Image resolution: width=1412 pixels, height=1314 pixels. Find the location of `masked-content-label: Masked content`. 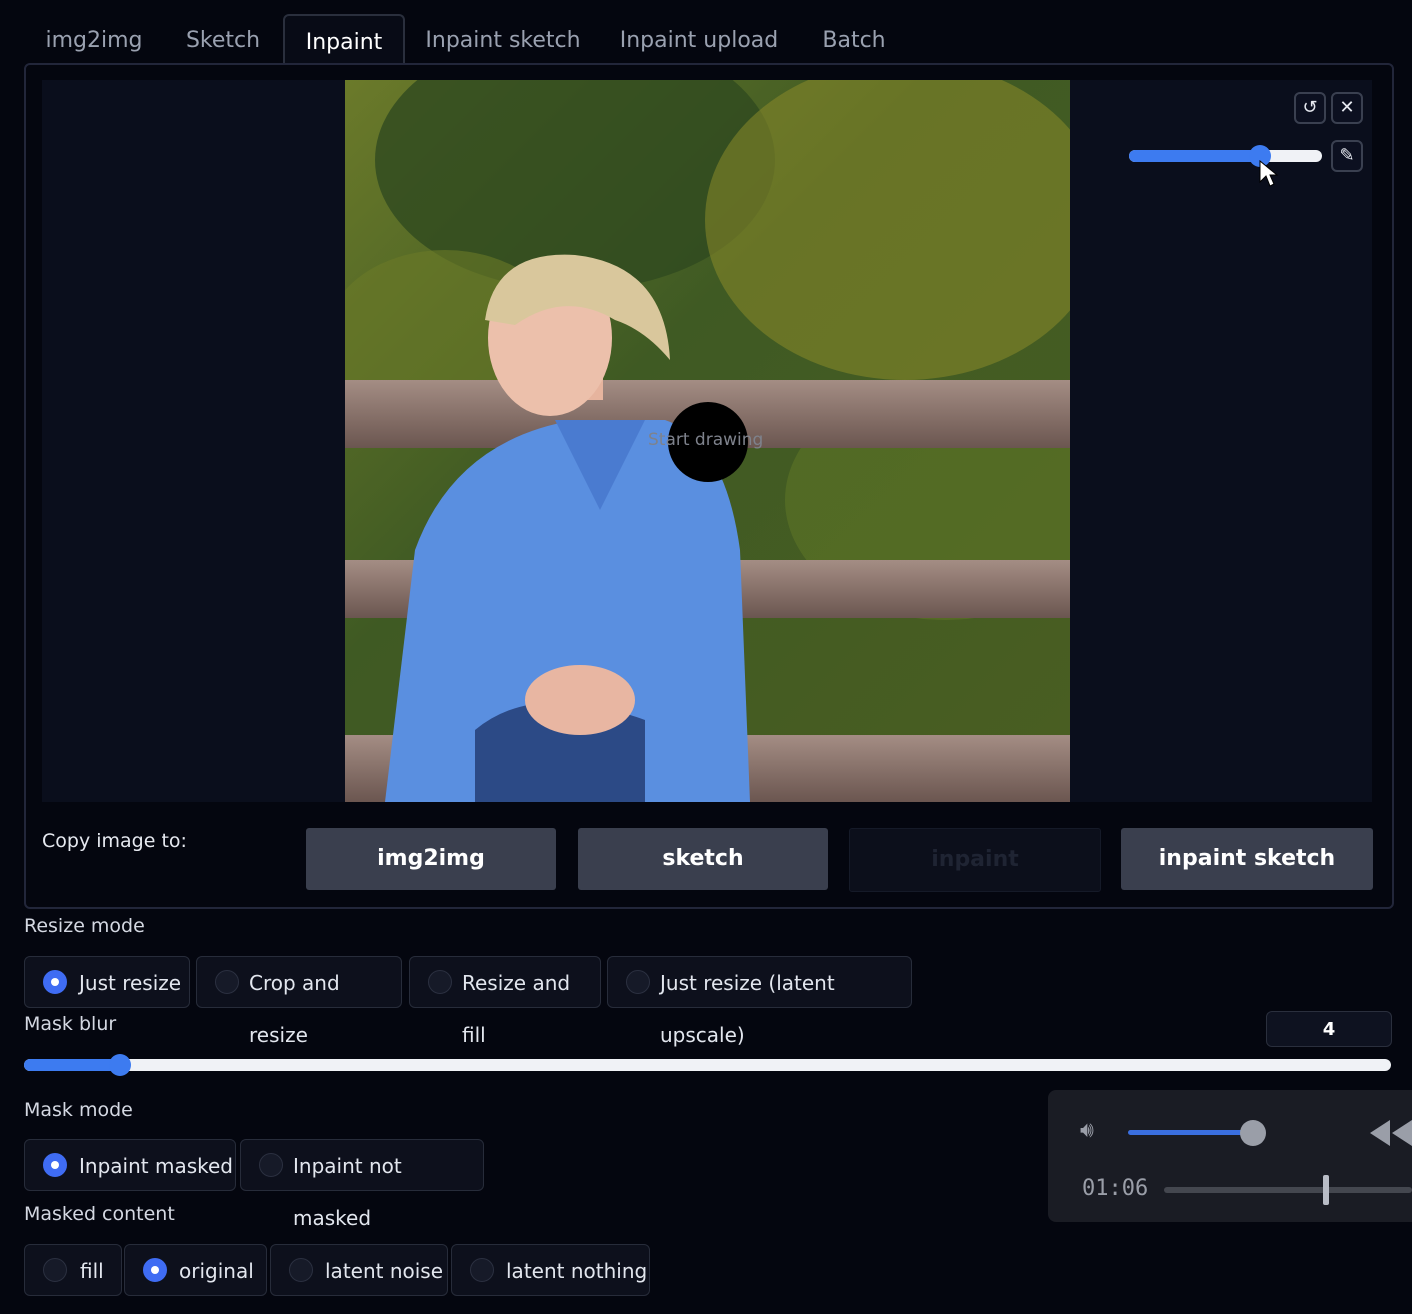

masked-content-label: Masked content is located at coordinates (99, 1214).